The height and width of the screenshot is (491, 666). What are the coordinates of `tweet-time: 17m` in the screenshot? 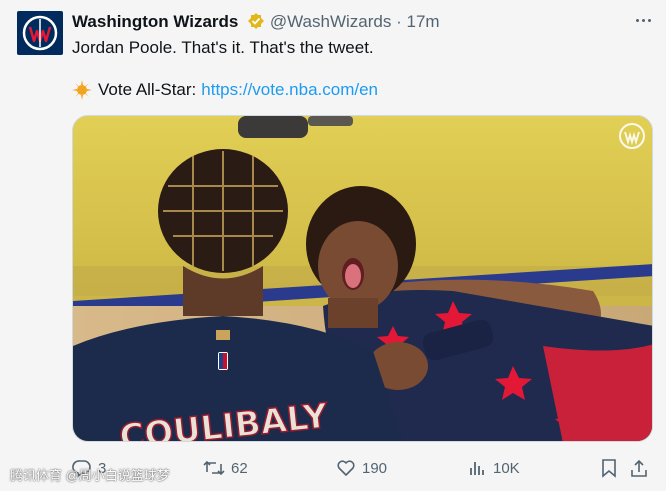 It's located at (422, 21).